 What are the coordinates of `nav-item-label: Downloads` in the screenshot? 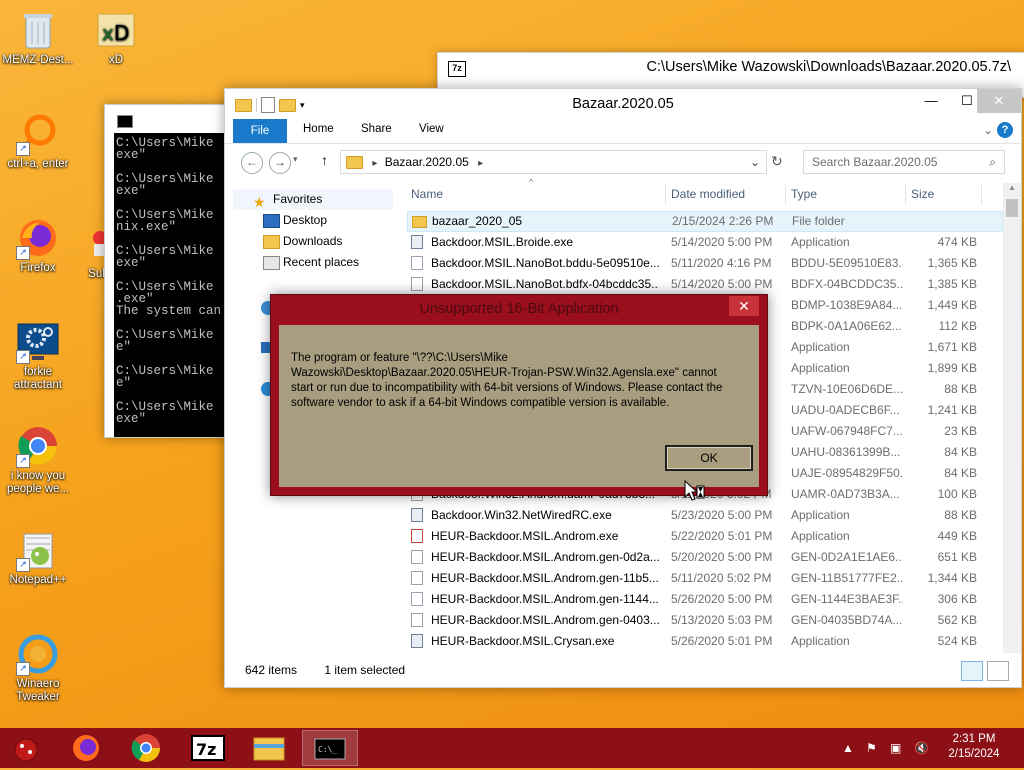 It's located at (313, 241).